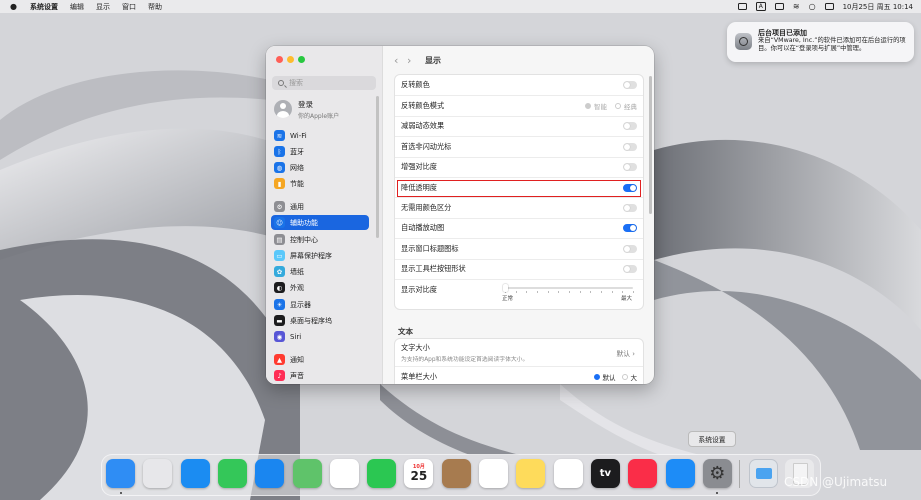  I want to click on menubar-size-large-radio: 大, so click(629, 377).